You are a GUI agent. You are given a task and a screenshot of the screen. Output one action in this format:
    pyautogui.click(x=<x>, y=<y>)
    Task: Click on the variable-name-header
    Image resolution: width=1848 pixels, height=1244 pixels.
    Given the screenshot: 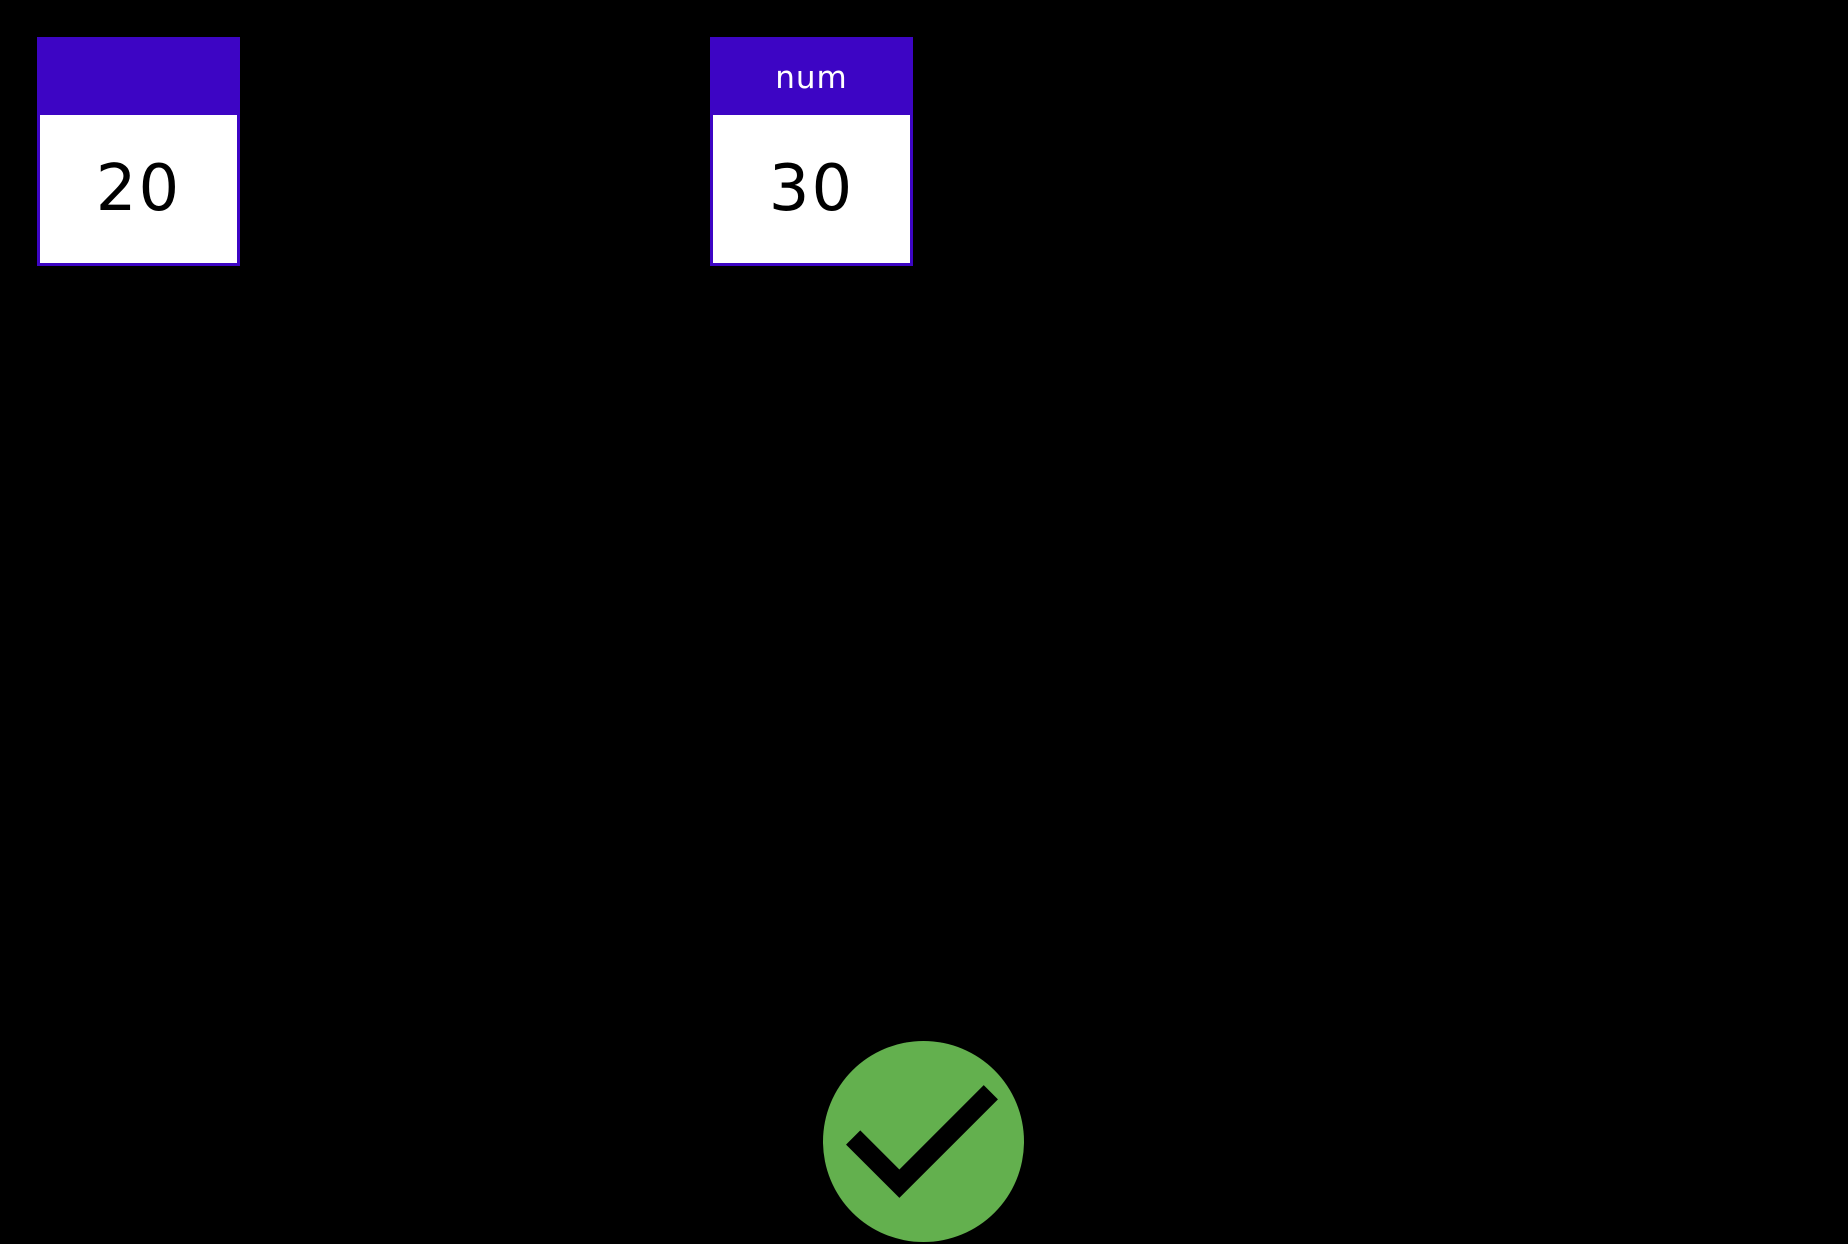 What is the action you would take?
    pyautogui.click(x=138, y=77)
    